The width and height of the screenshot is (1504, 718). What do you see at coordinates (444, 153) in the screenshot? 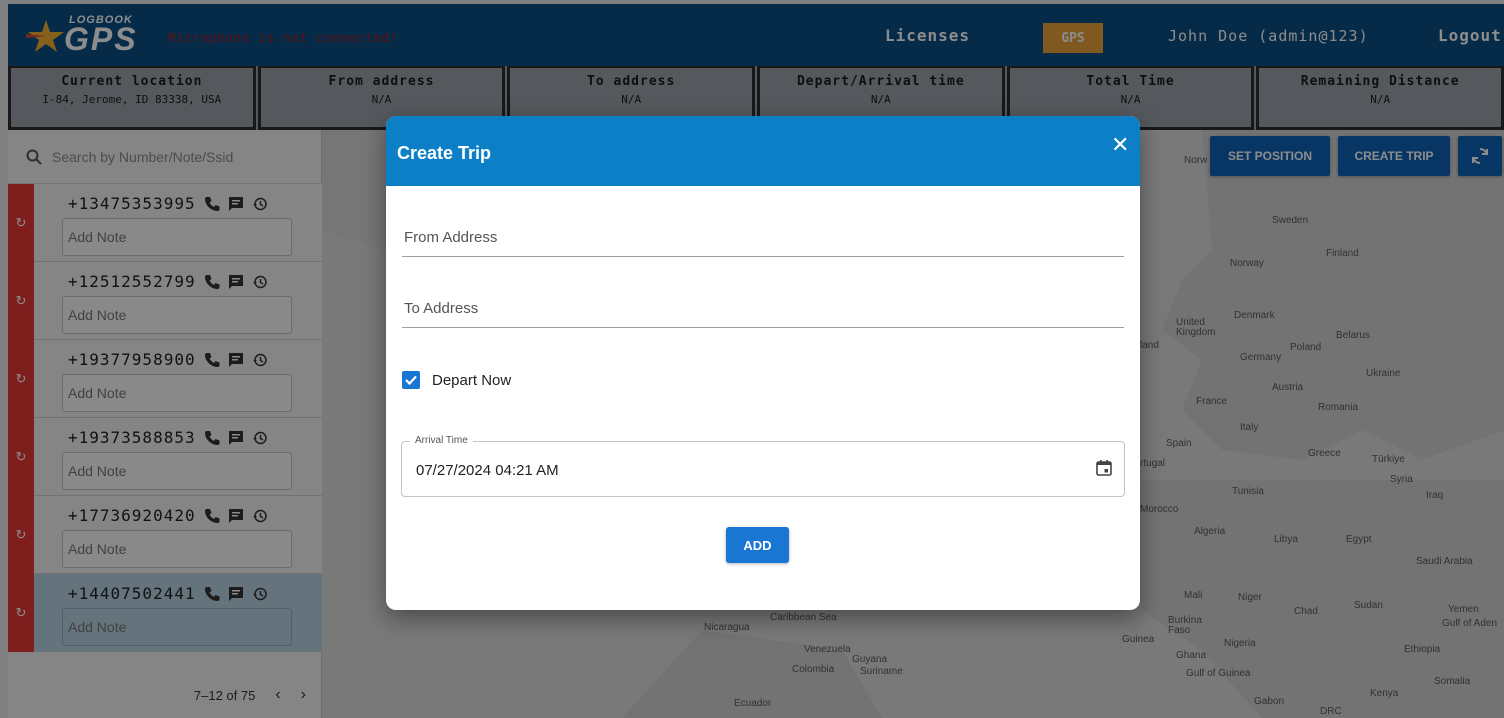
I see `dialog-title: Create Trip` at bounding box center [444, 153].